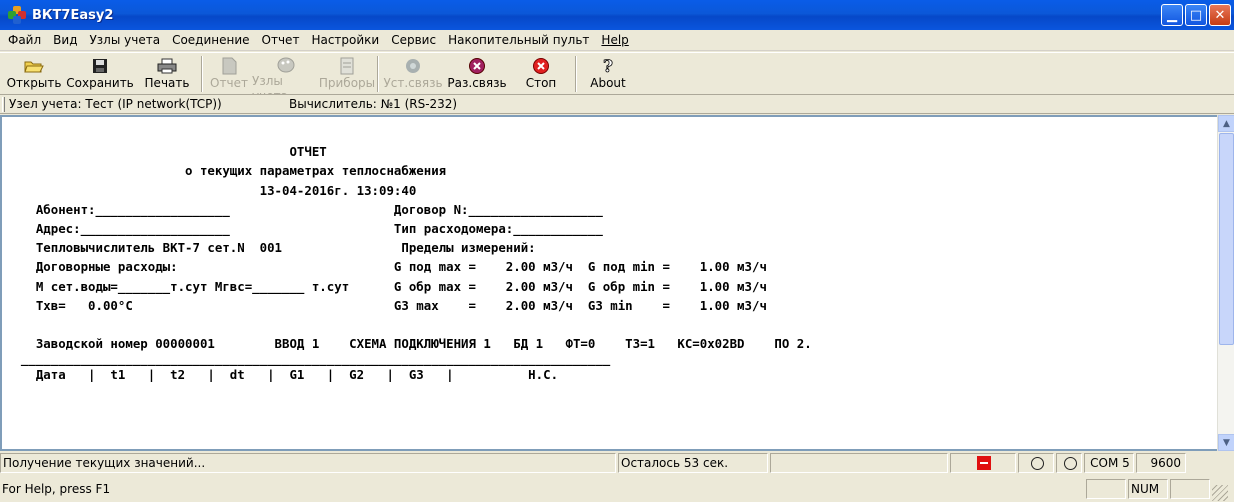  What do you see at coordinates (518, 40) in the screenshot?
I see `menu-accumulator: Накопительный пульт` at bounding box center [518, 40].